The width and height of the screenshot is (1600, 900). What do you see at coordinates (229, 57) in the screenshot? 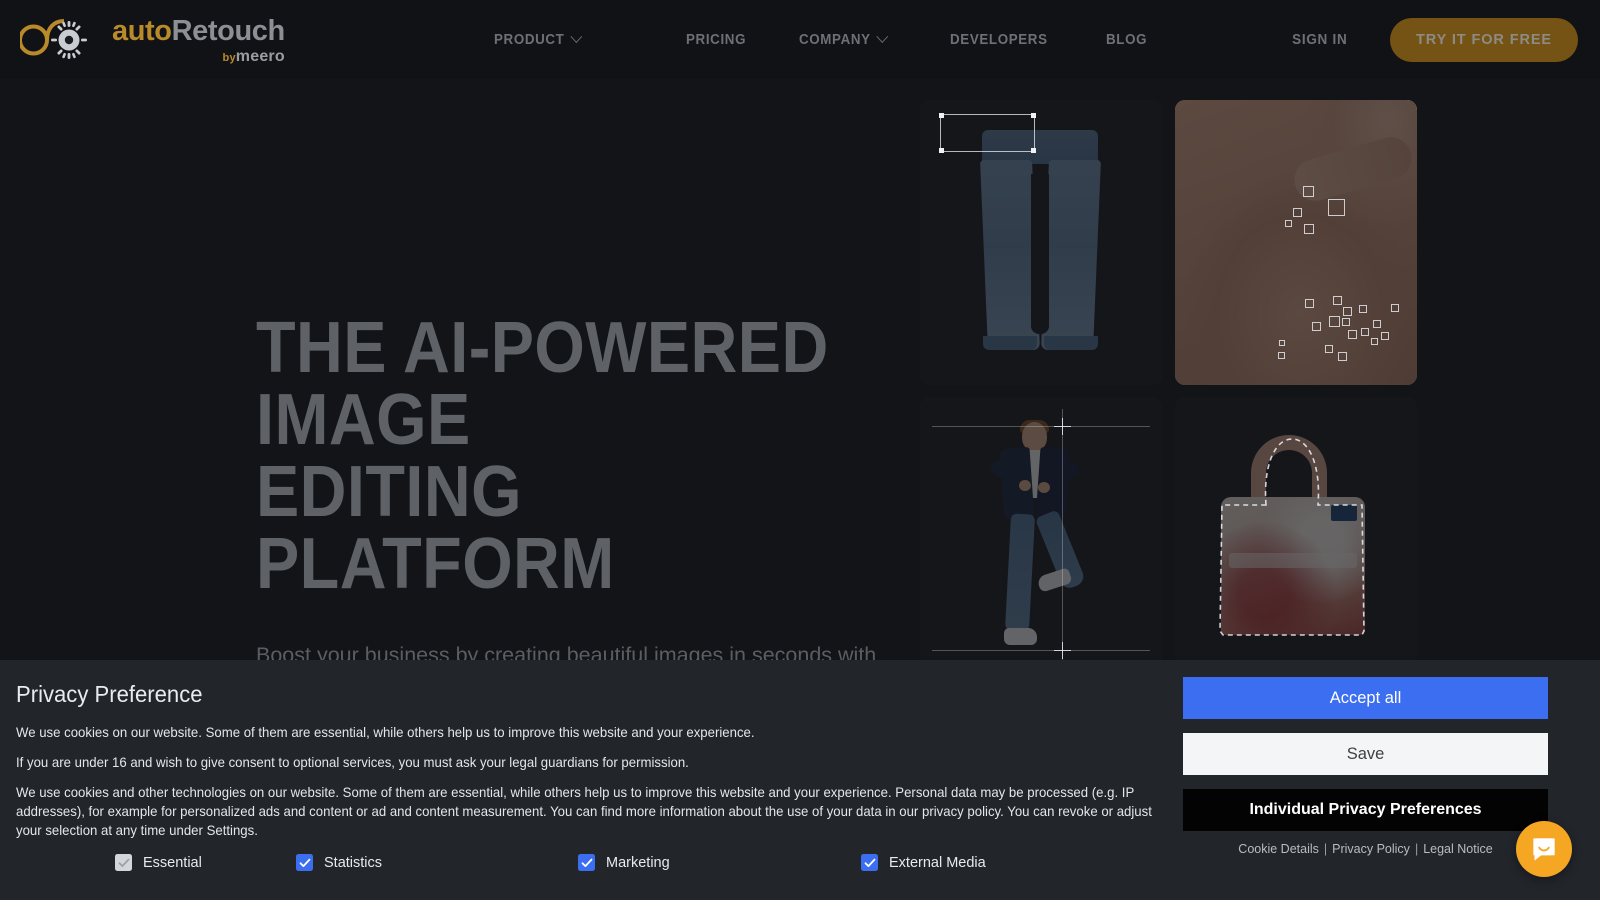
I see `brand-by: by` at bounding box center [229, 57].